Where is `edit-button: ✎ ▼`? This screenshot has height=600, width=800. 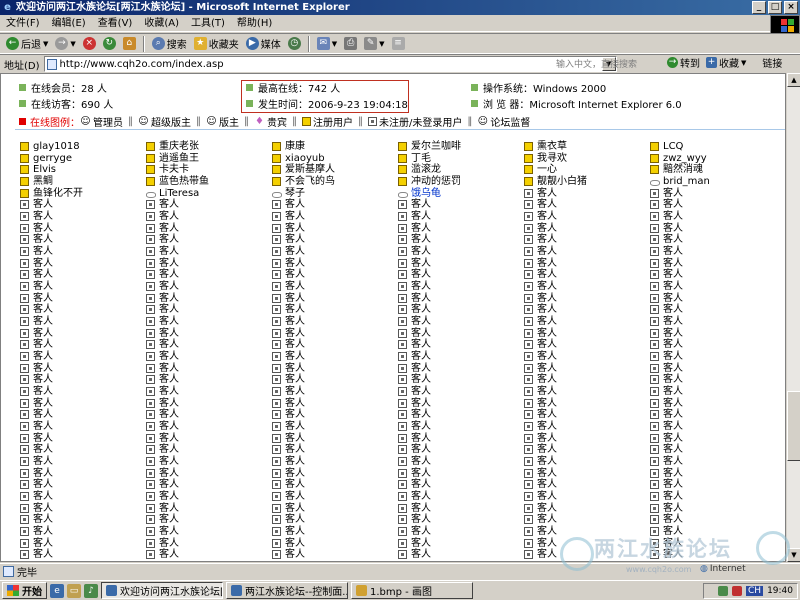
edit-button: ✎ ▼ is located at coordinates (374, 43).